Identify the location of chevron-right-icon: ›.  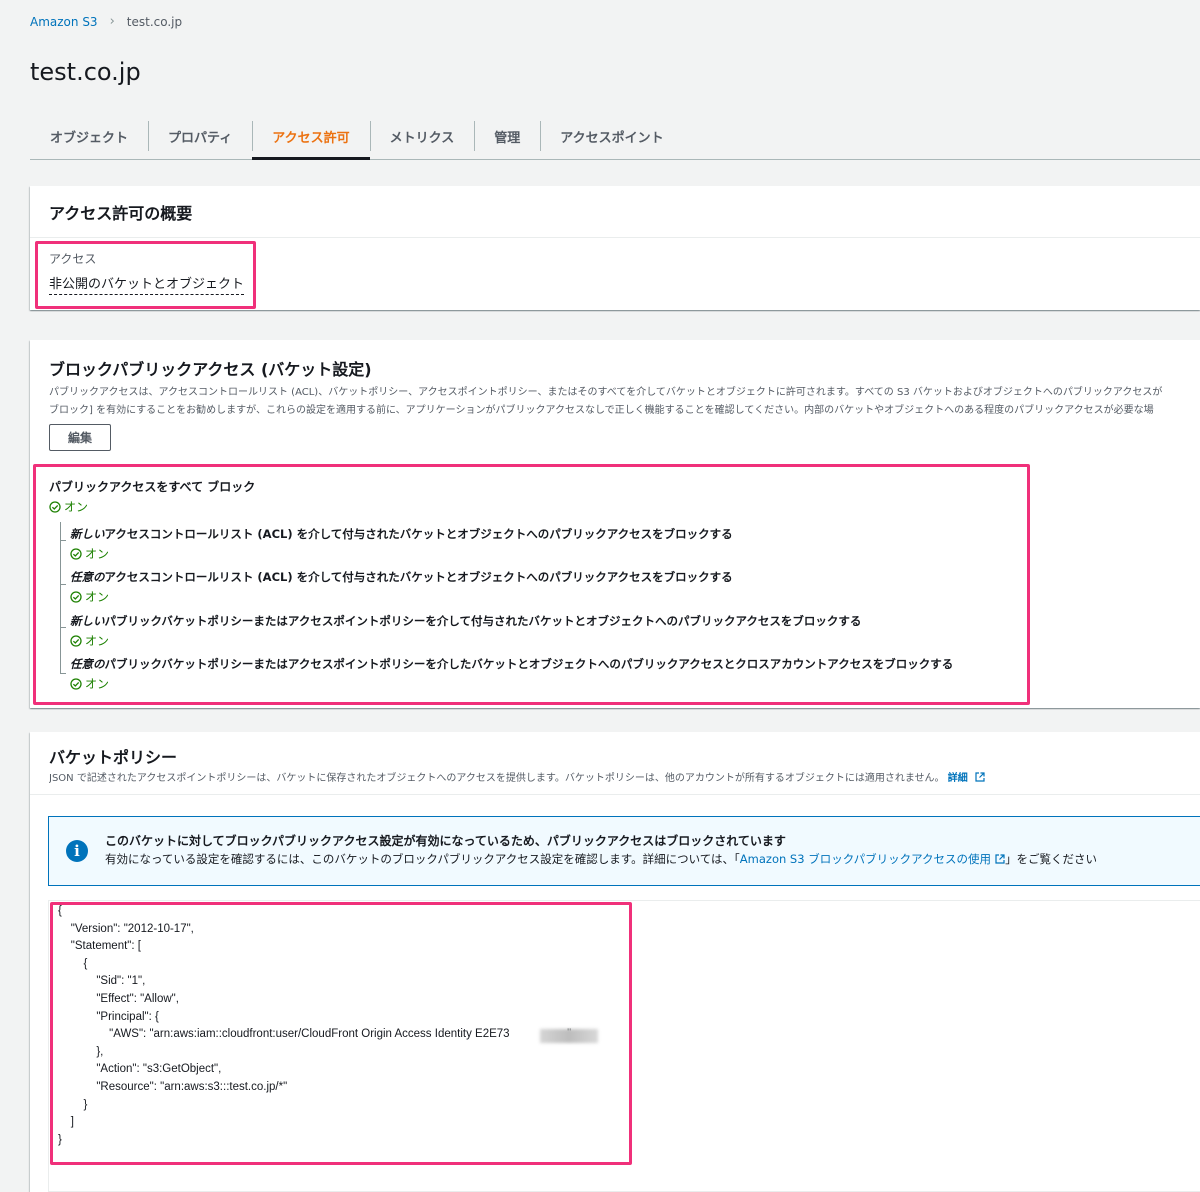
(112, 21).